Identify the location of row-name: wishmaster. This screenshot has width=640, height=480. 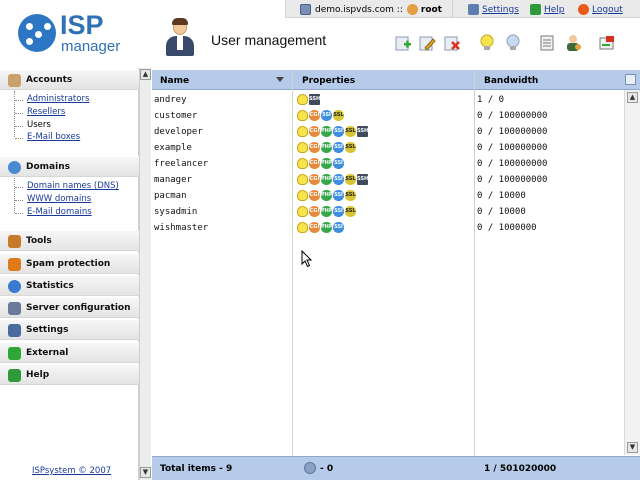
(181, 228).